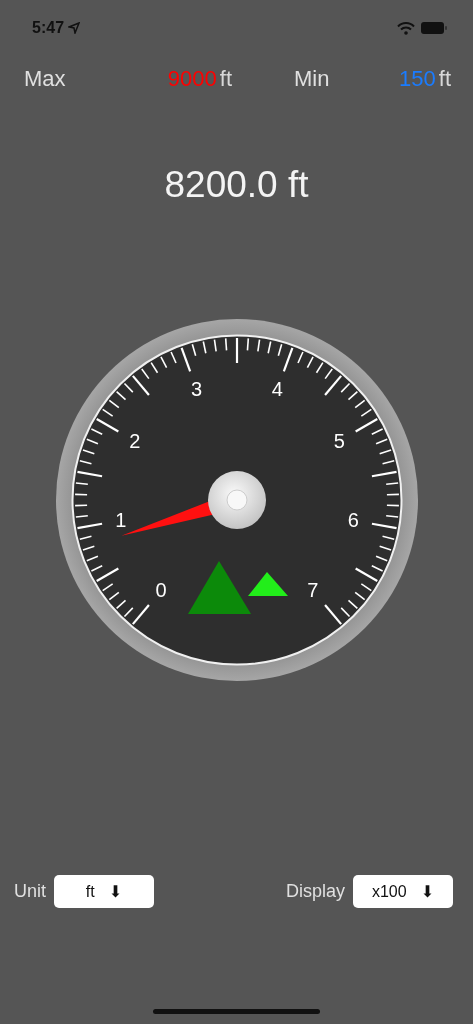 This screenshot has height=1024, width=473. Describe the element at coordinates (104, 891) in the screenshot. I see `dropdown-button: ft ⬇` at that location.